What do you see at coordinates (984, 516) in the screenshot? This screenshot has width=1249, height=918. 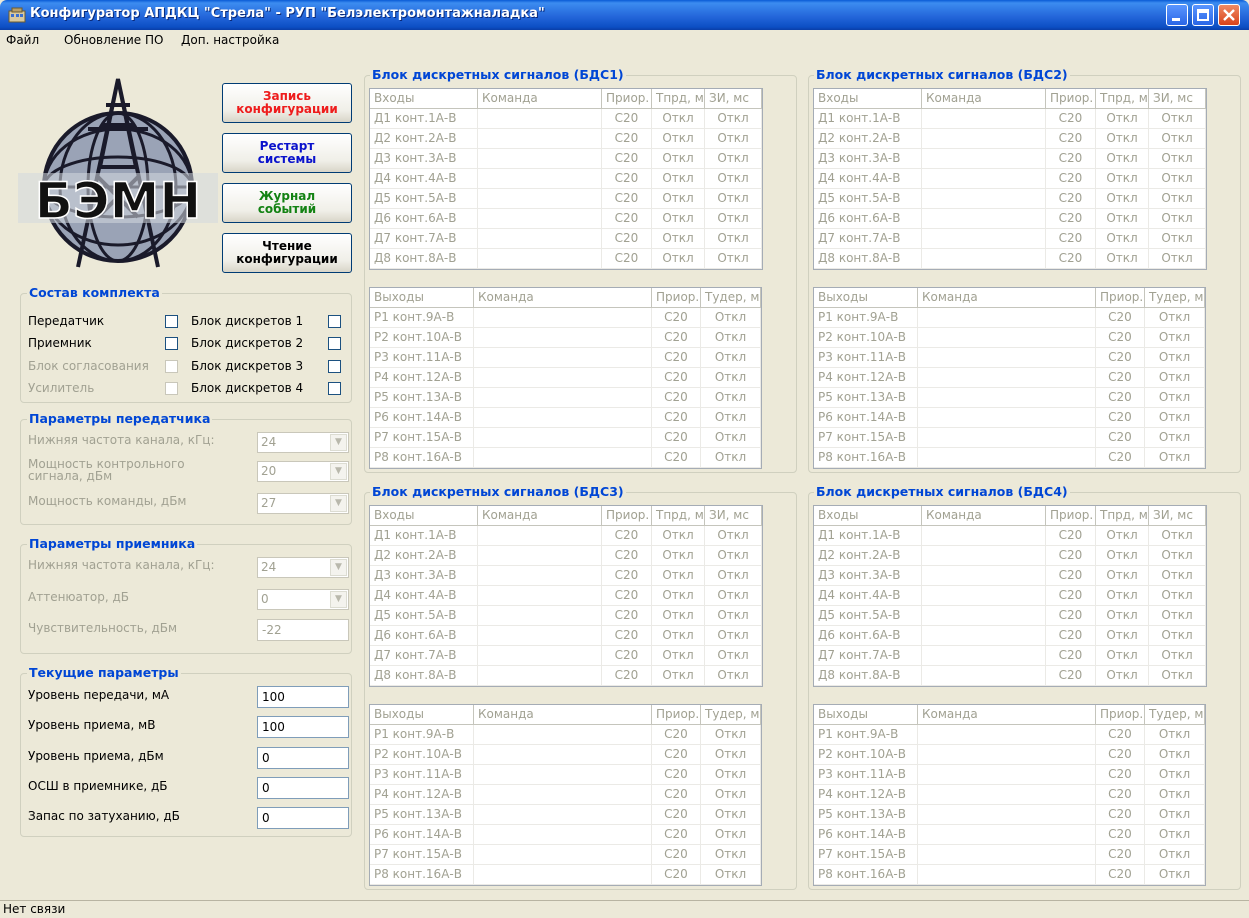 I see `inputs-col-header: Команда` at bounding box center [984, 516].